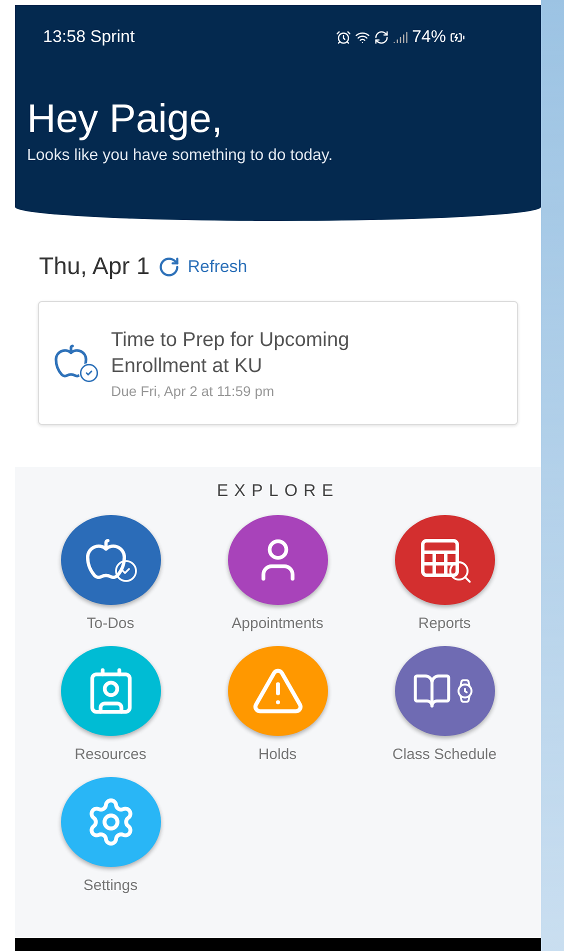 This screenshot has width=564, height=951. What do you see at coordinates (400, 37) in the screenshot?
I see `signal-icon` at bounding box center [400, 37].